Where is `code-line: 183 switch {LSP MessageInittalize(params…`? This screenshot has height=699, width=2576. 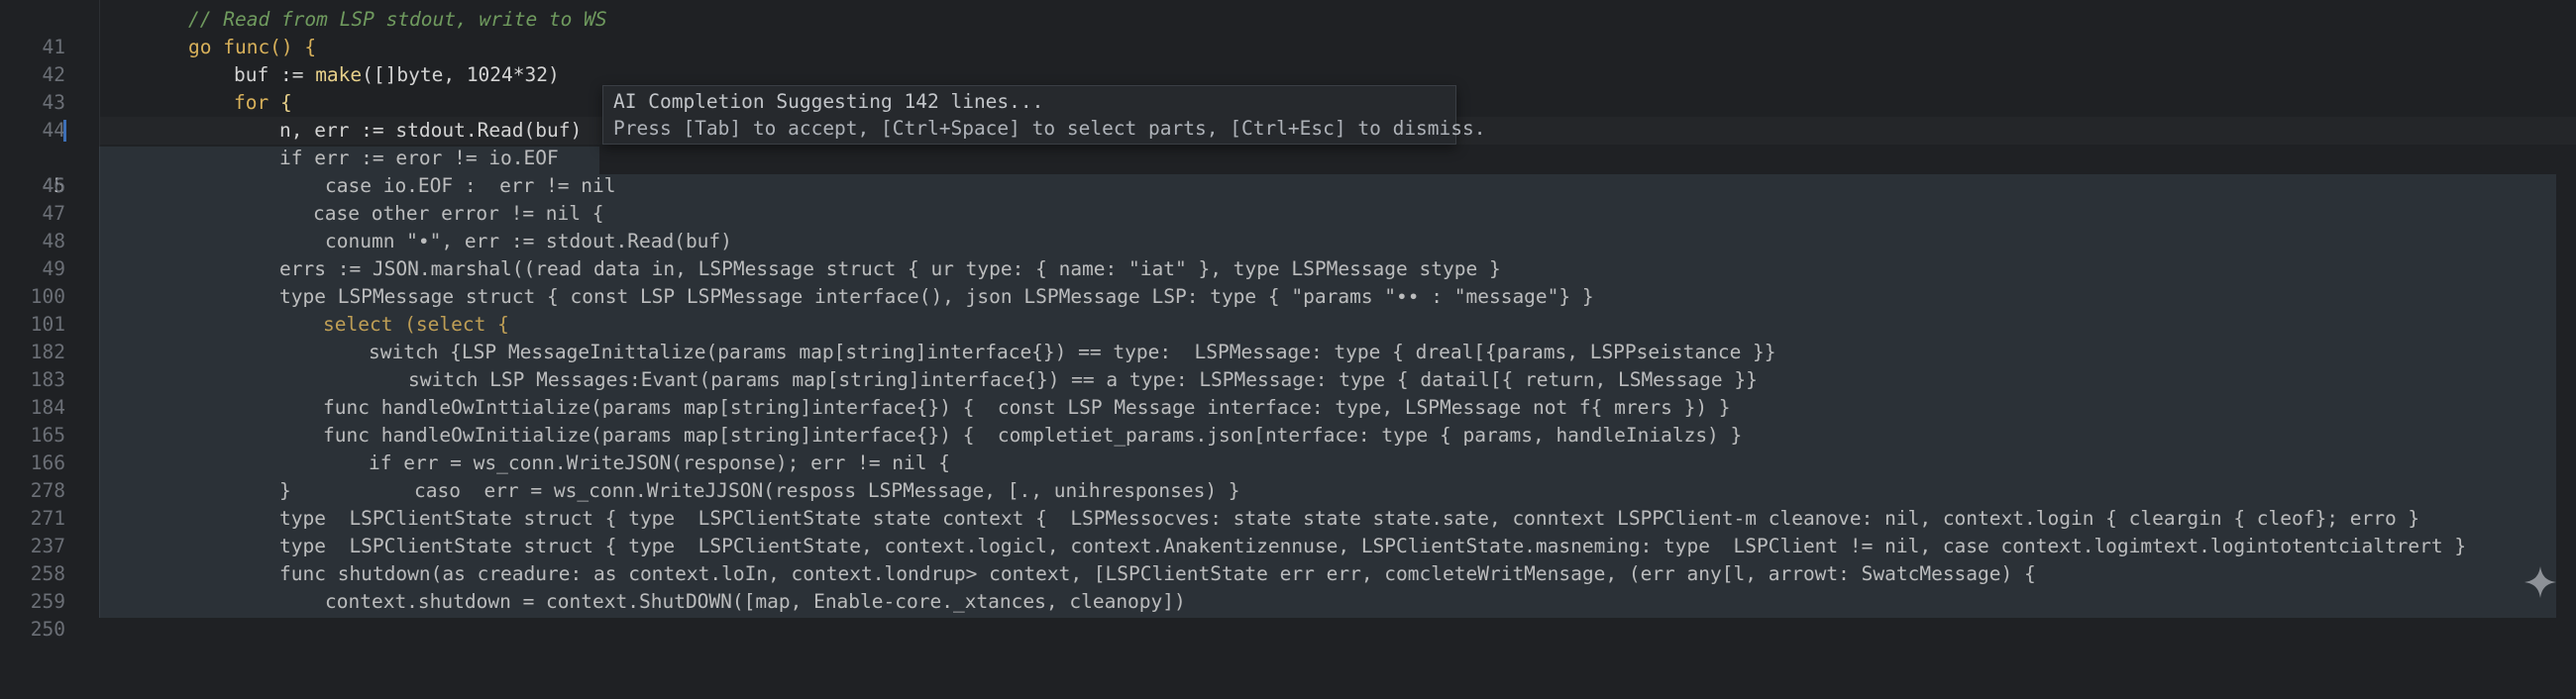
code-line: 183 switch {LSP MessageInittalize(params… is located at coordinates (1288, 365).